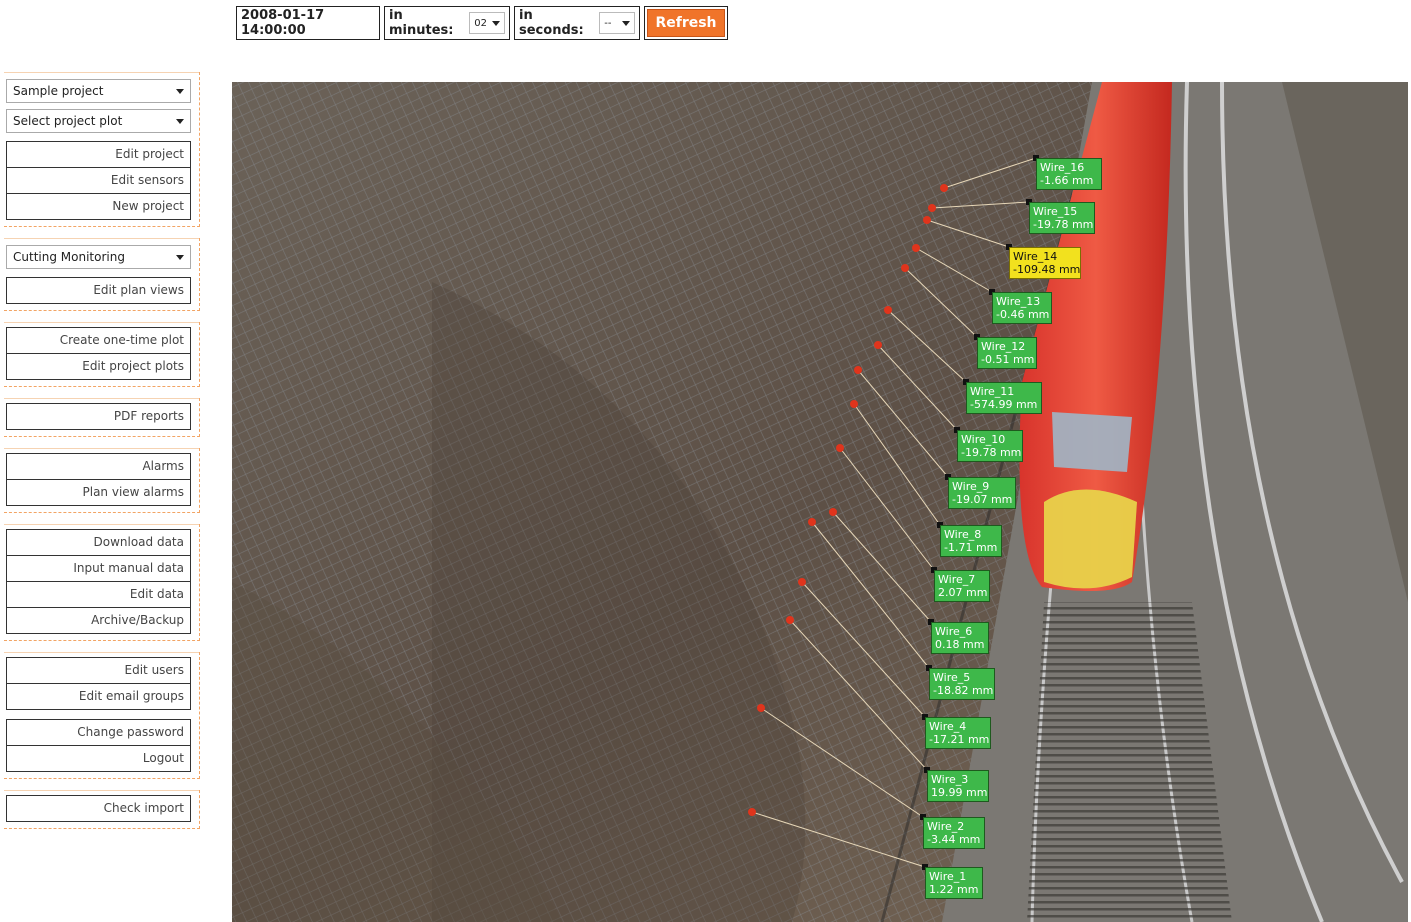 The image size is (1411, 922). Describe the element at coordinates (98, 568) in the screenshot. I see `input-manual-data-button: Input manual data` at that location.